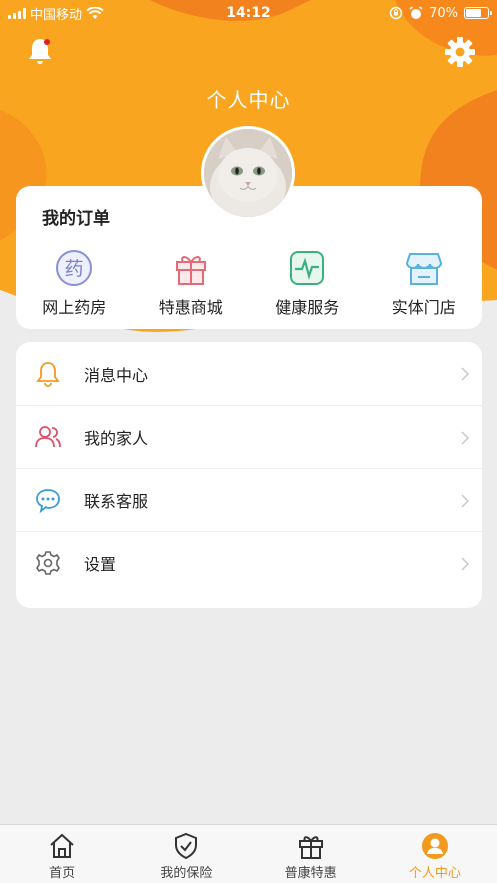 This screenshot has height=883, width=497. I want to click on menu-item-settings: 设置, so click(249, 562).